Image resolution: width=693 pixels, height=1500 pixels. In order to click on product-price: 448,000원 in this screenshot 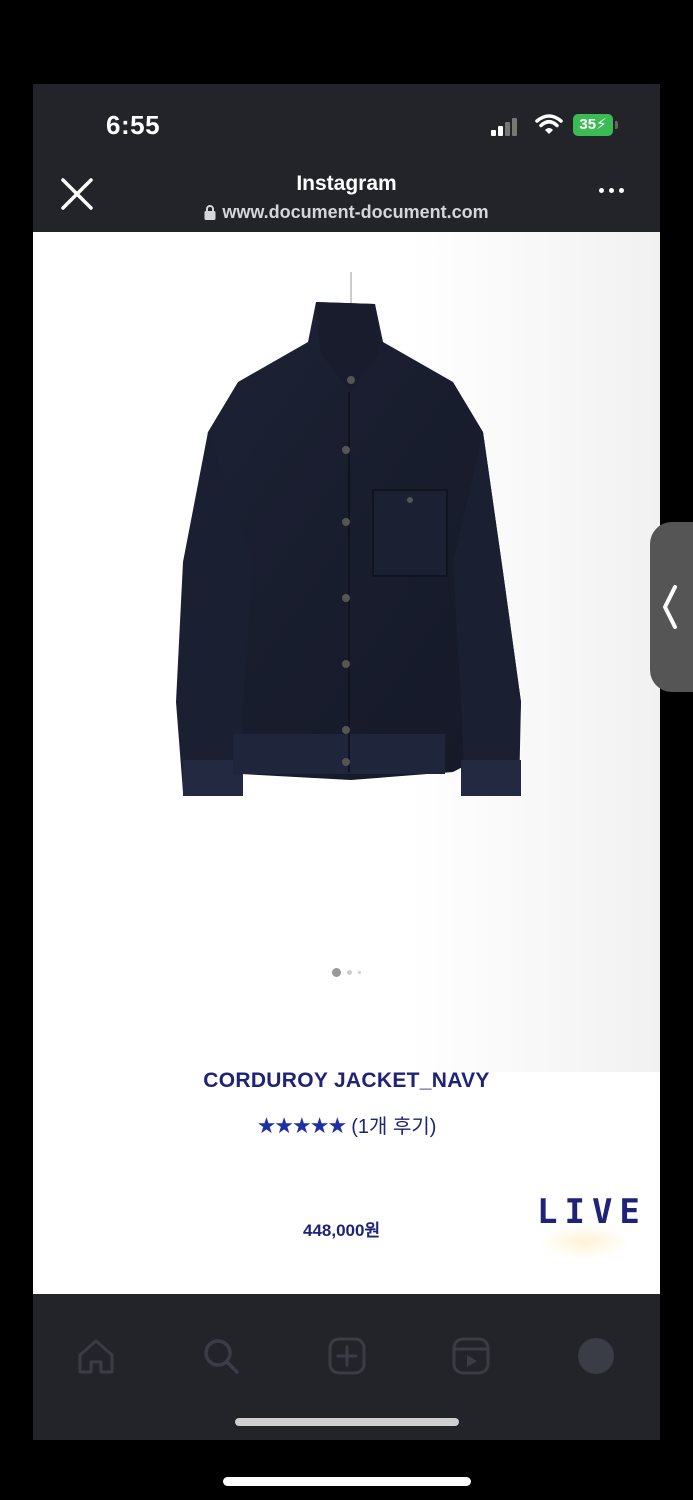, I will do `click(342, 1230)`.